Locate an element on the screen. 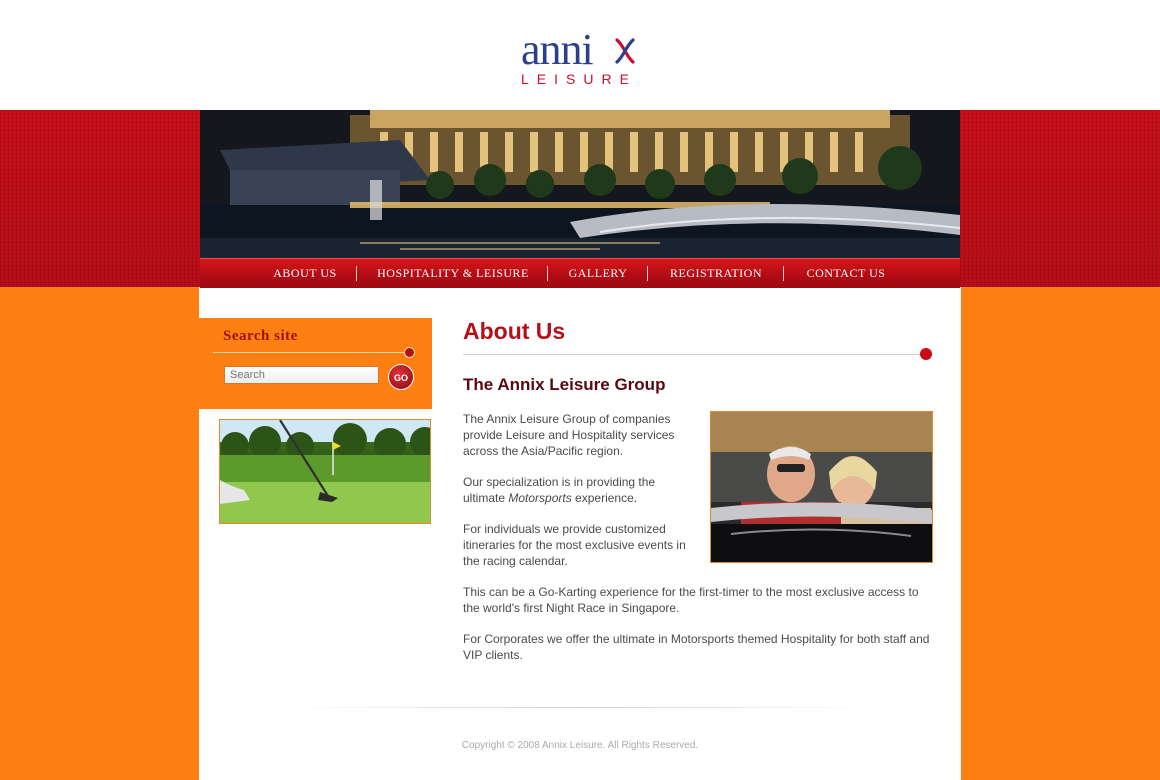 The height and width of the screenshot is (780, 1160). specialization-text-end: experience. is located at coordinates (604, 498).